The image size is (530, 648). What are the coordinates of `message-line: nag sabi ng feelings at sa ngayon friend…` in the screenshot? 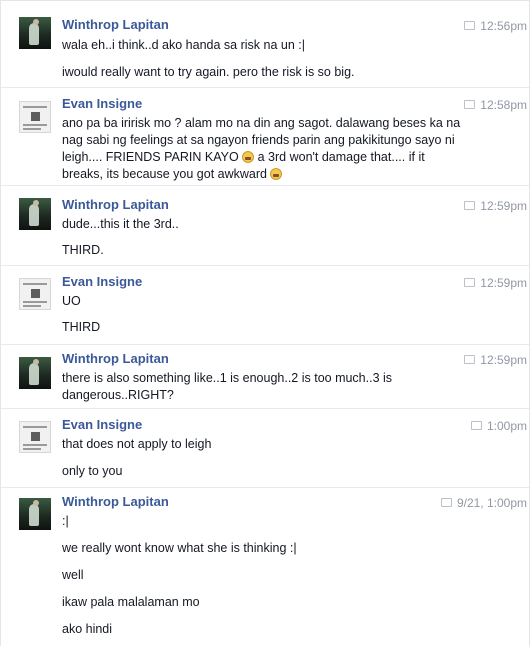 It's located at (258, 140).